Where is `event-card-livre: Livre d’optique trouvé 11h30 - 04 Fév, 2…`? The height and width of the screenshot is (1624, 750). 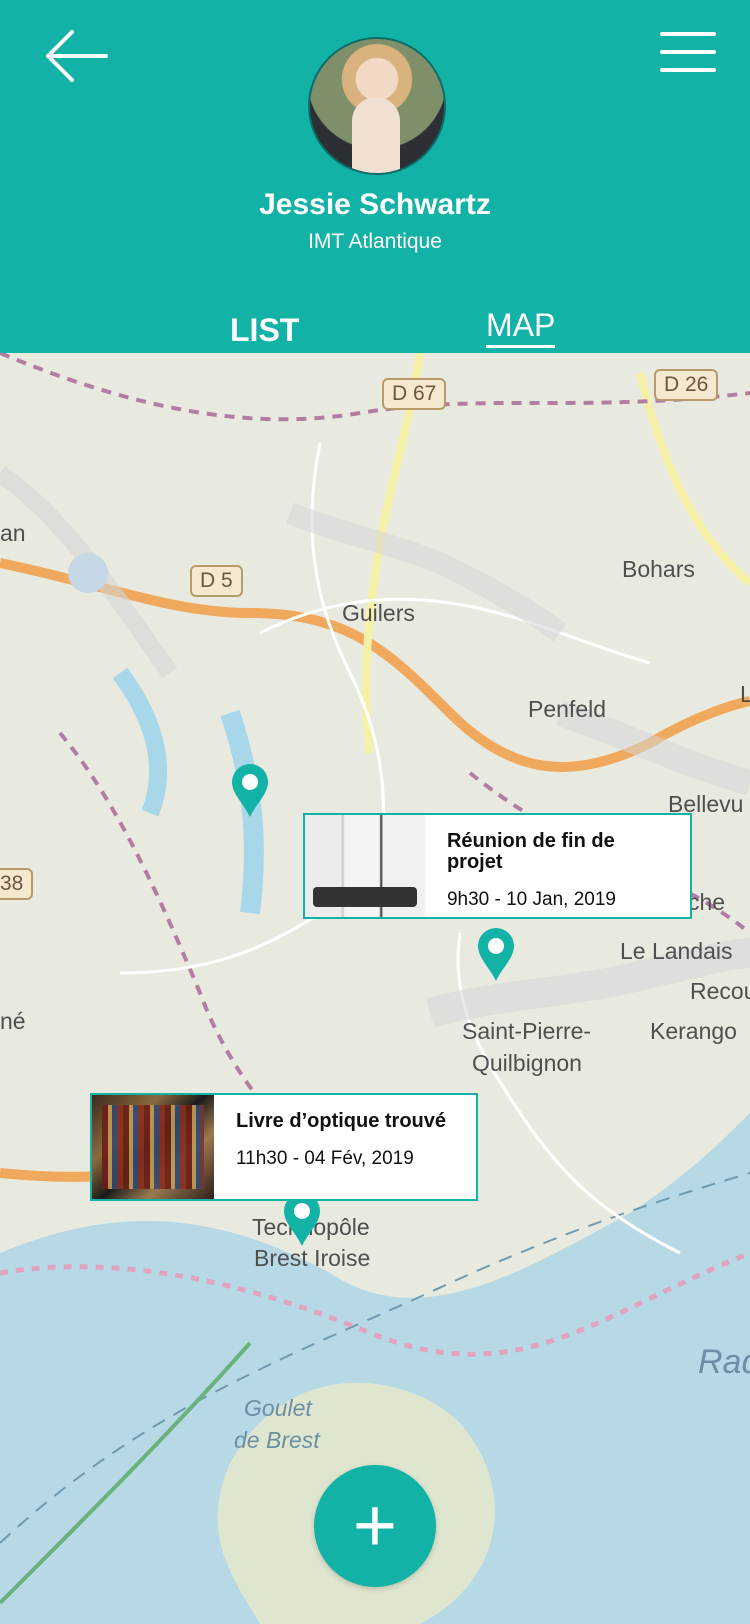 event-card-livre: Livre d’optique trouvé 11h30 - 04 Fév, 2… is located at coordinates (284, 1147).